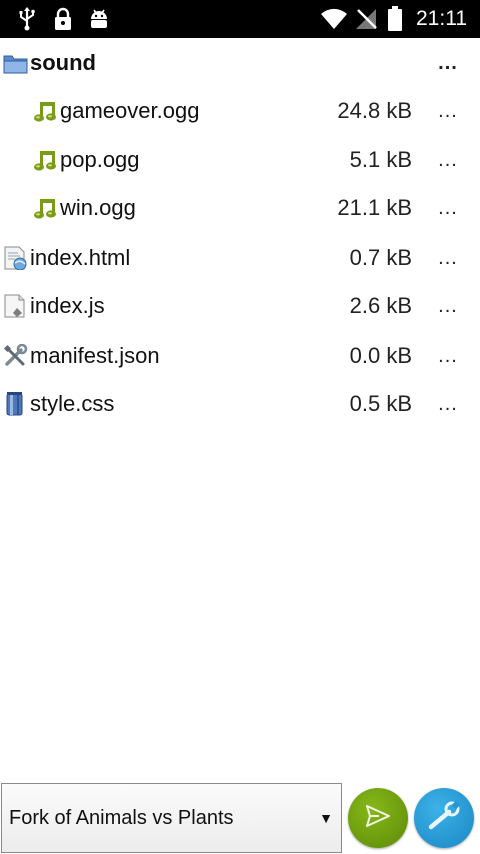 The image size is (480, 854). I want to click on tools-icon, so click(15, 355).